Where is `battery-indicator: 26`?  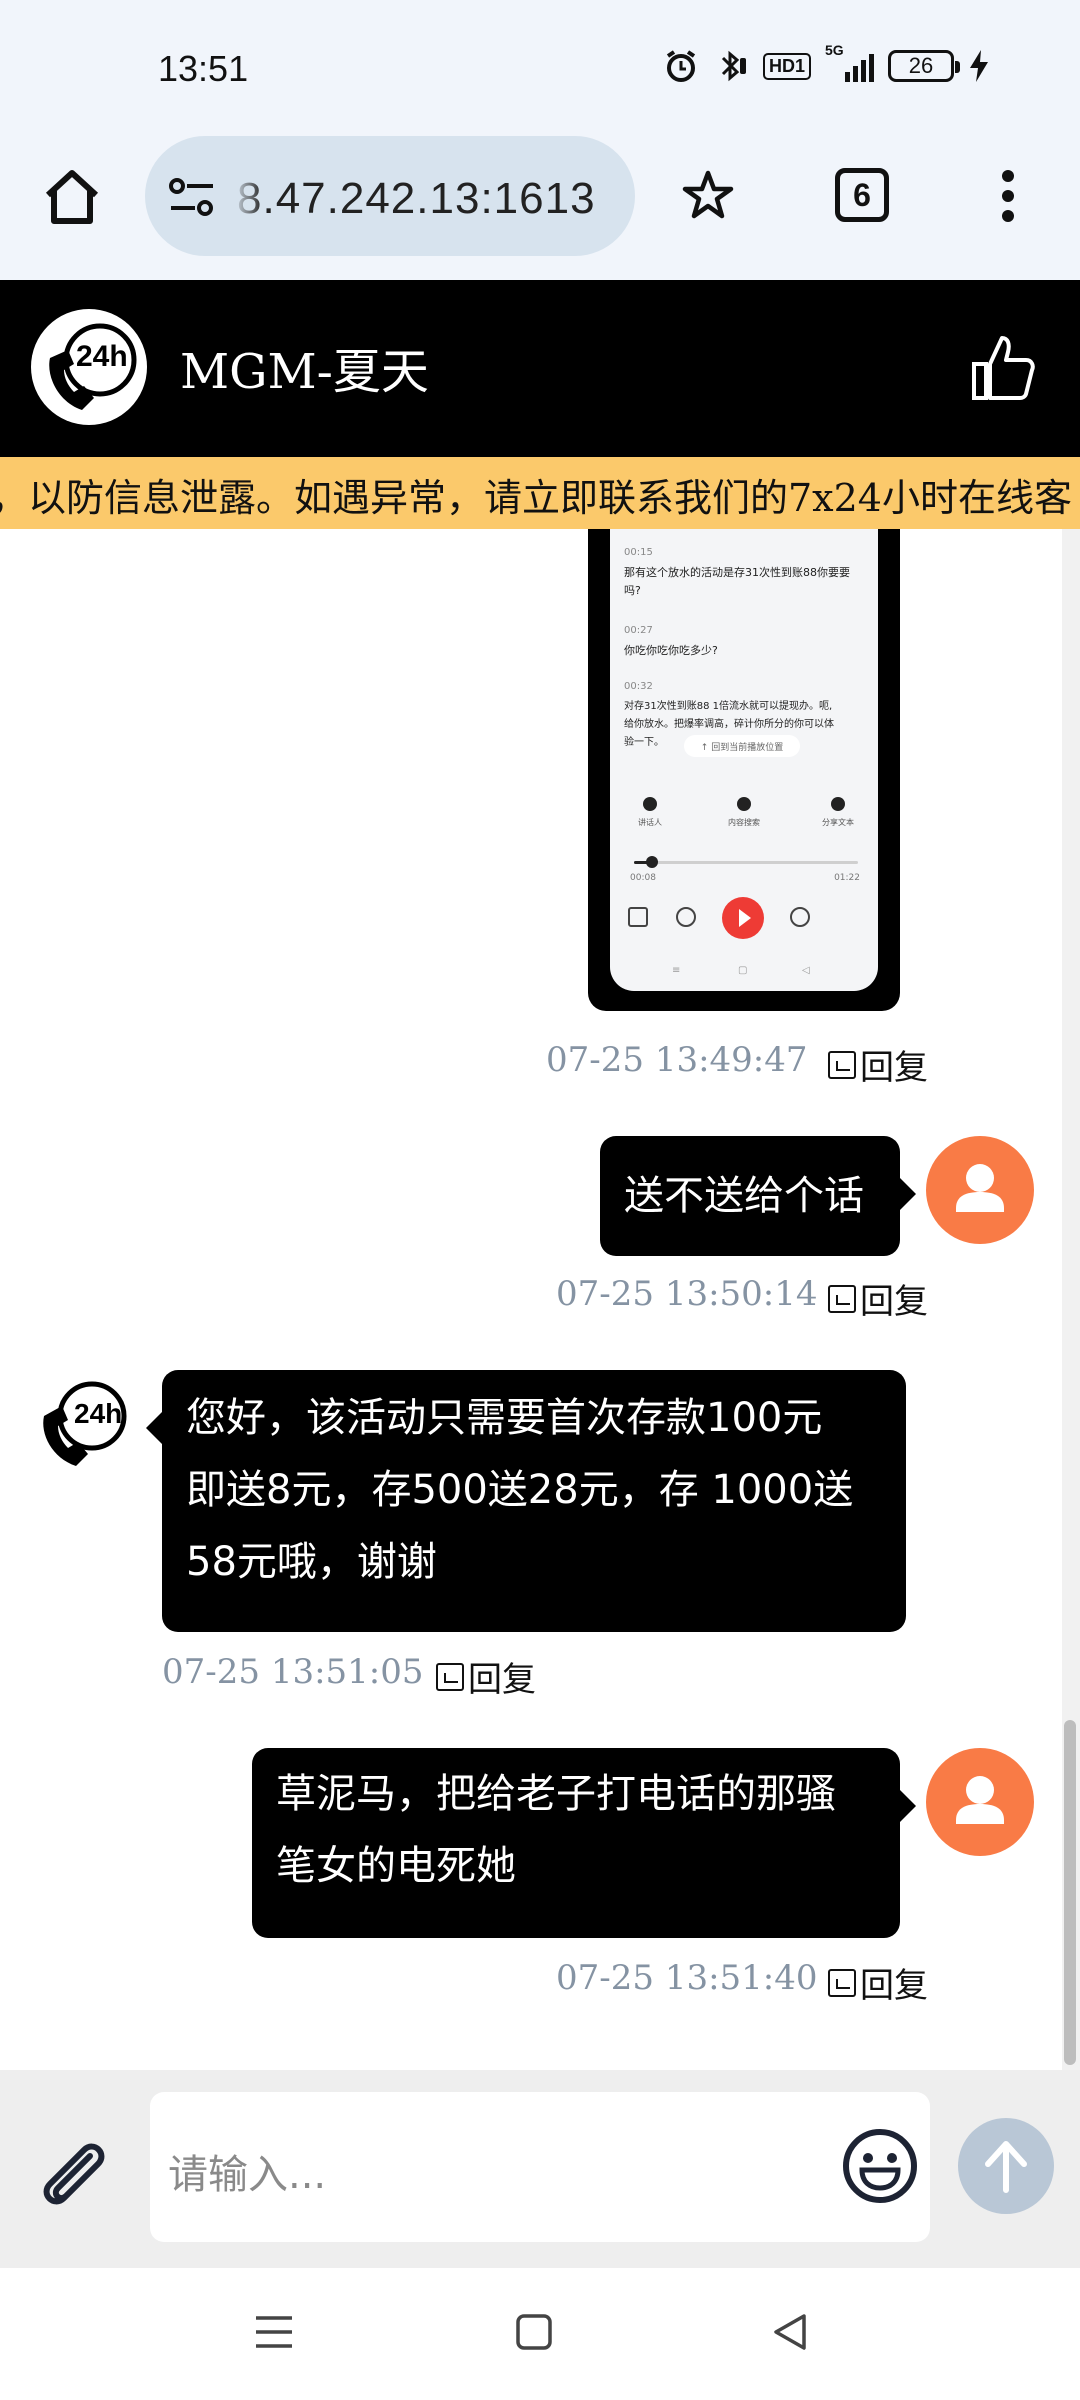
battery-indicator: 26 is located at coordinates (924, 66).